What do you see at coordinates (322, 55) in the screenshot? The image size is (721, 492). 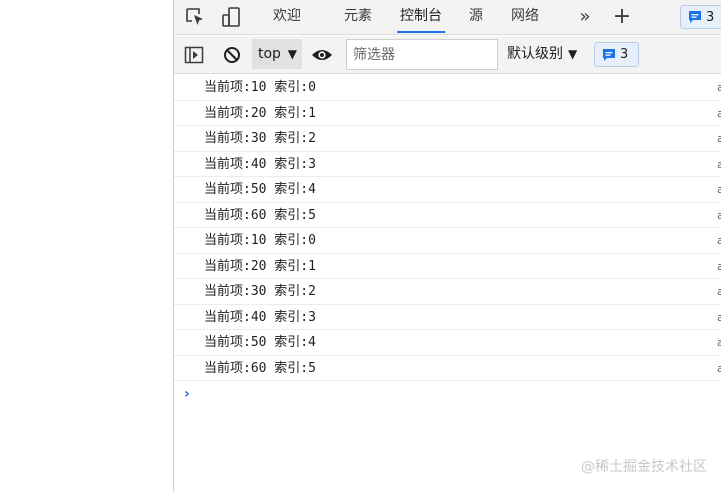 I see `live-expression-eye-icon` at bounding box center [322, 55].